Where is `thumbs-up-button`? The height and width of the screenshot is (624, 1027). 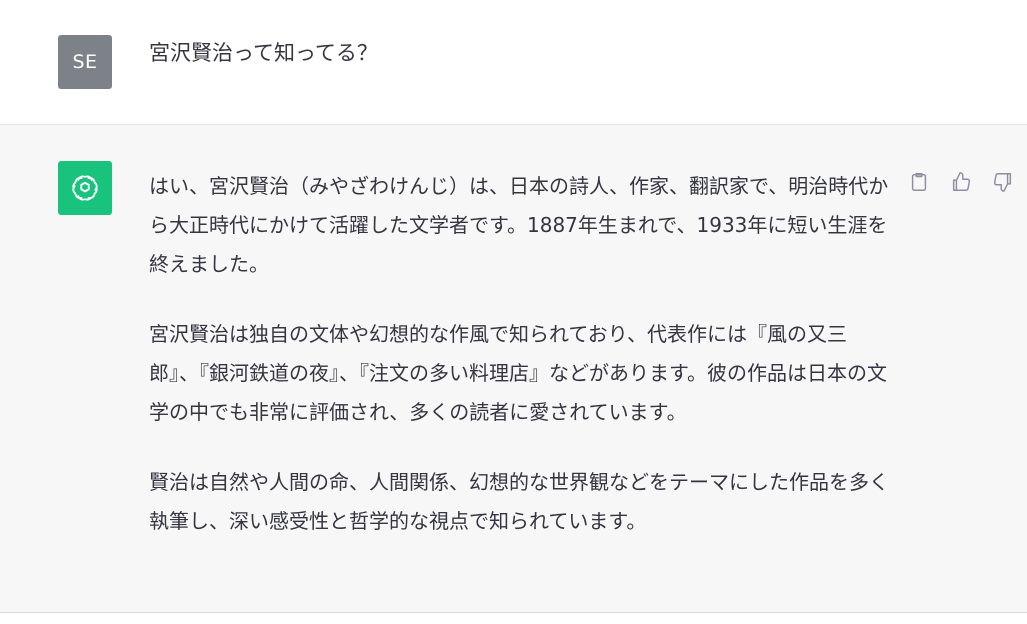
thumbs-up-button is located at coordinates (961, 182).